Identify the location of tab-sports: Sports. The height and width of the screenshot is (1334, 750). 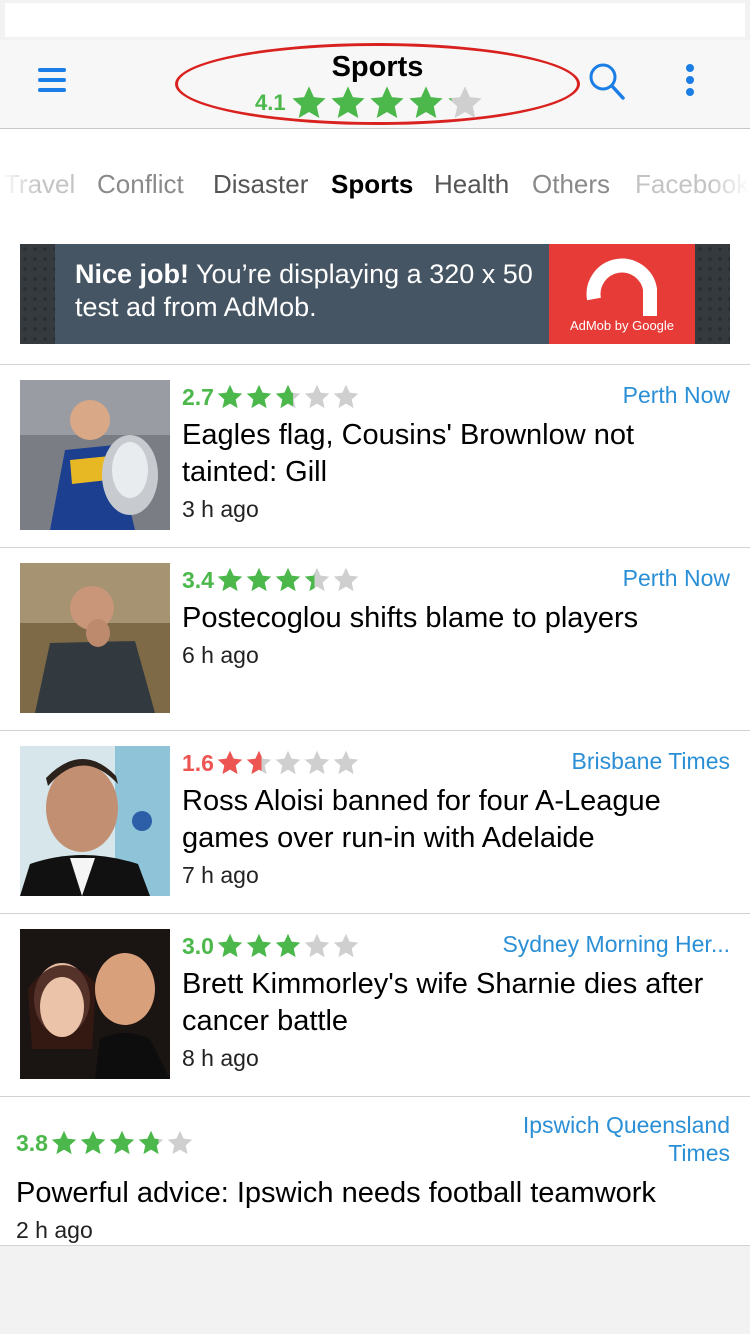
(372, 184).